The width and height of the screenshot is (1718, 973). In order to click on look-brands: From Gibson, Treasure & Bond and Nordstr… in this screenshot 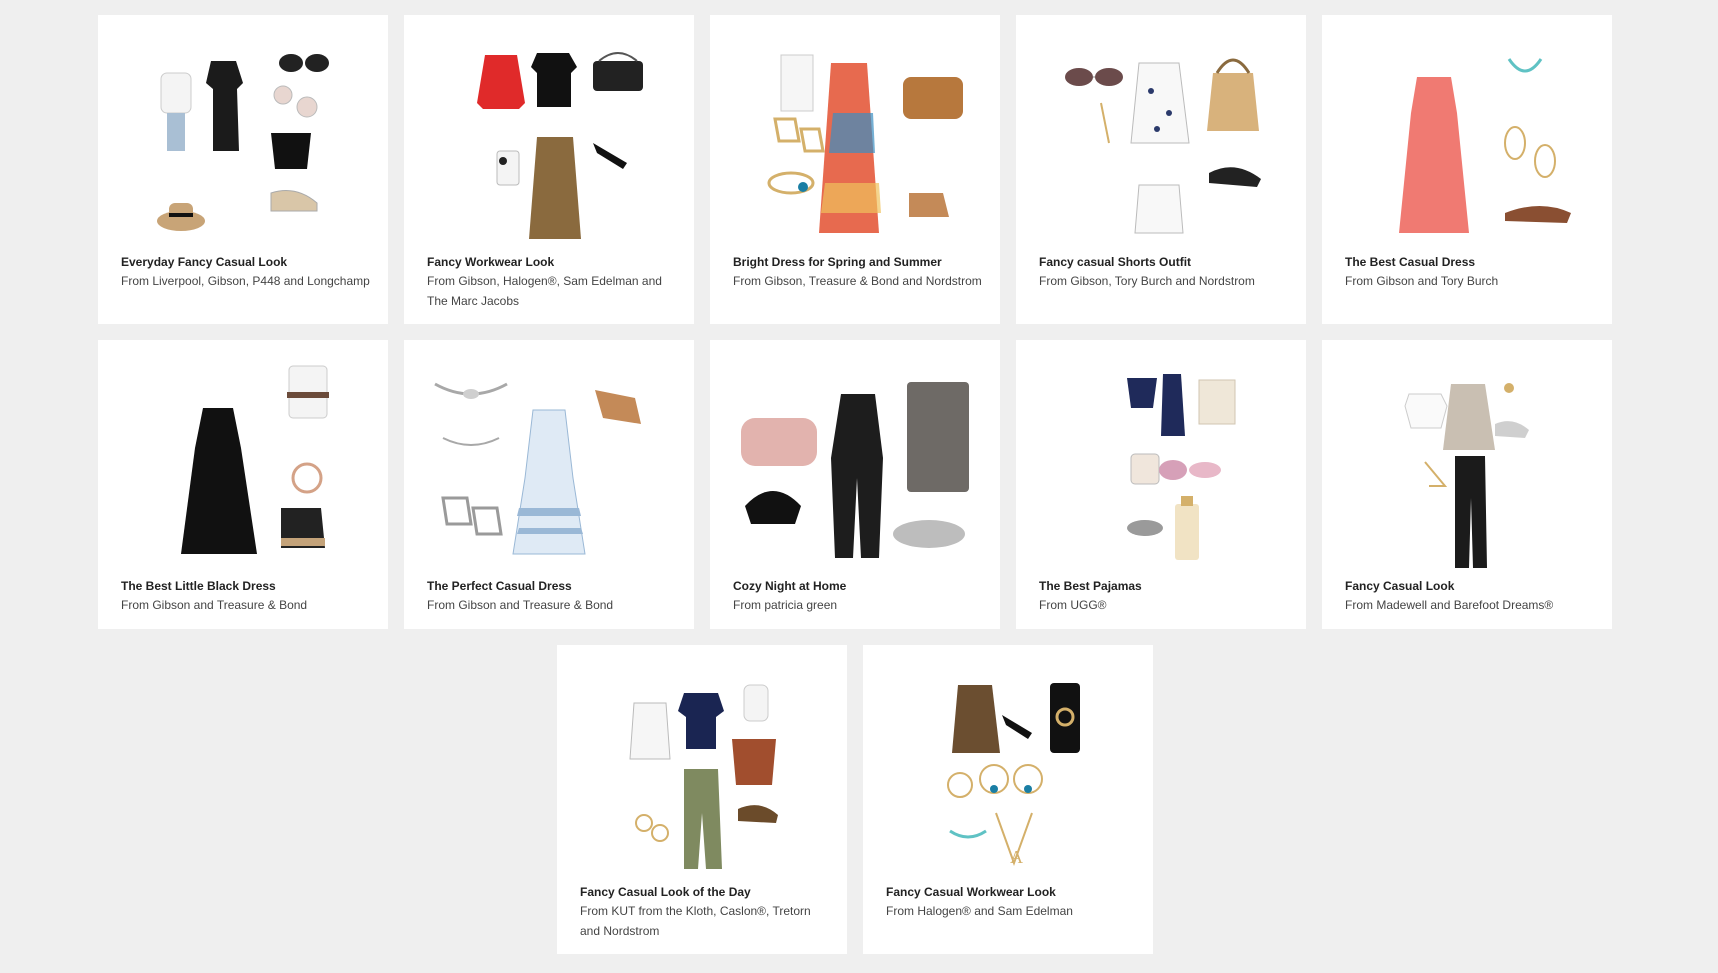, I will do `click(857, 281)`.